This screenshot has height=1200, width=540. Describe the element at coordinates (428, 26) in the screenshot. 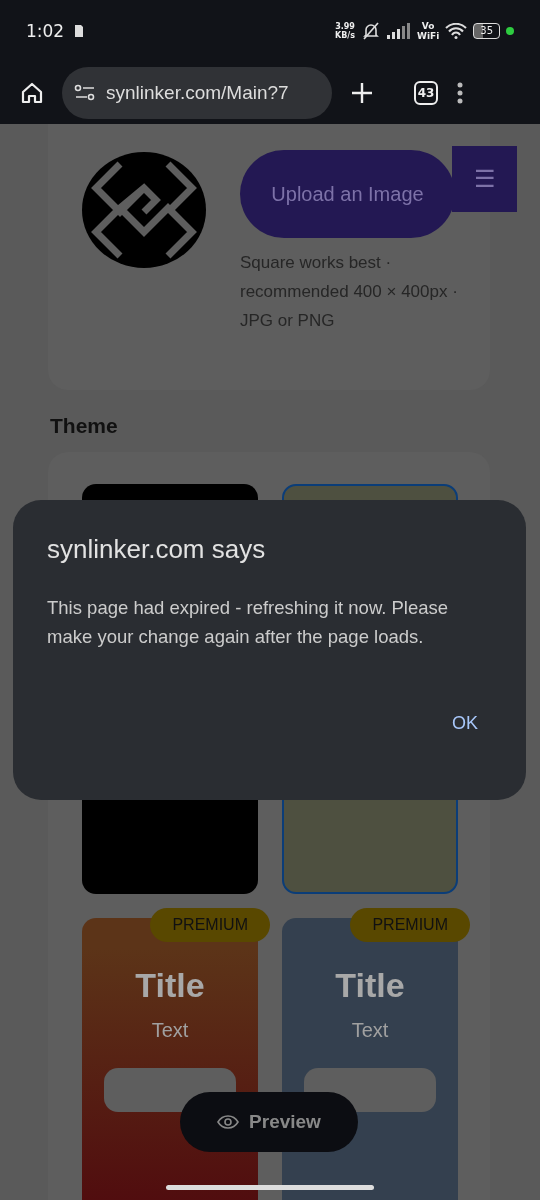

I see `vowifi-label: Vo` at that location.